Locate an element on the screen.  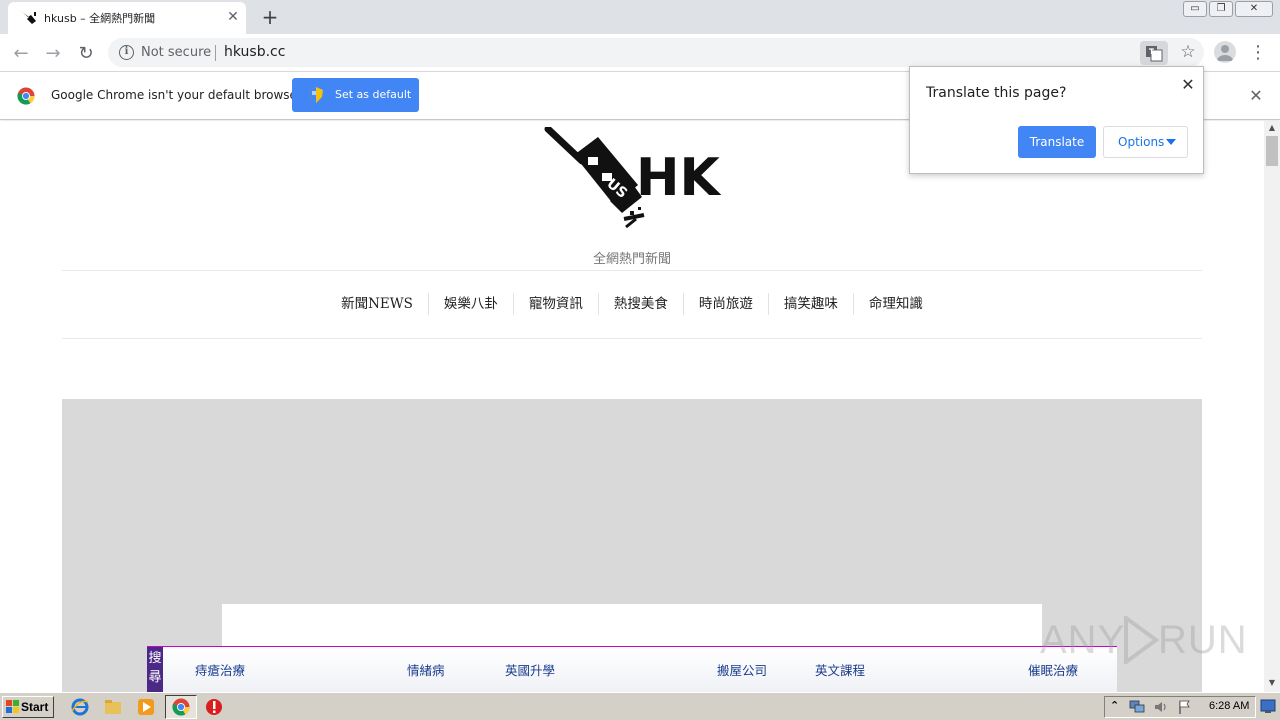
taskbar: Start ⌃ 6:28 AM is located at coordinates (640, 706).